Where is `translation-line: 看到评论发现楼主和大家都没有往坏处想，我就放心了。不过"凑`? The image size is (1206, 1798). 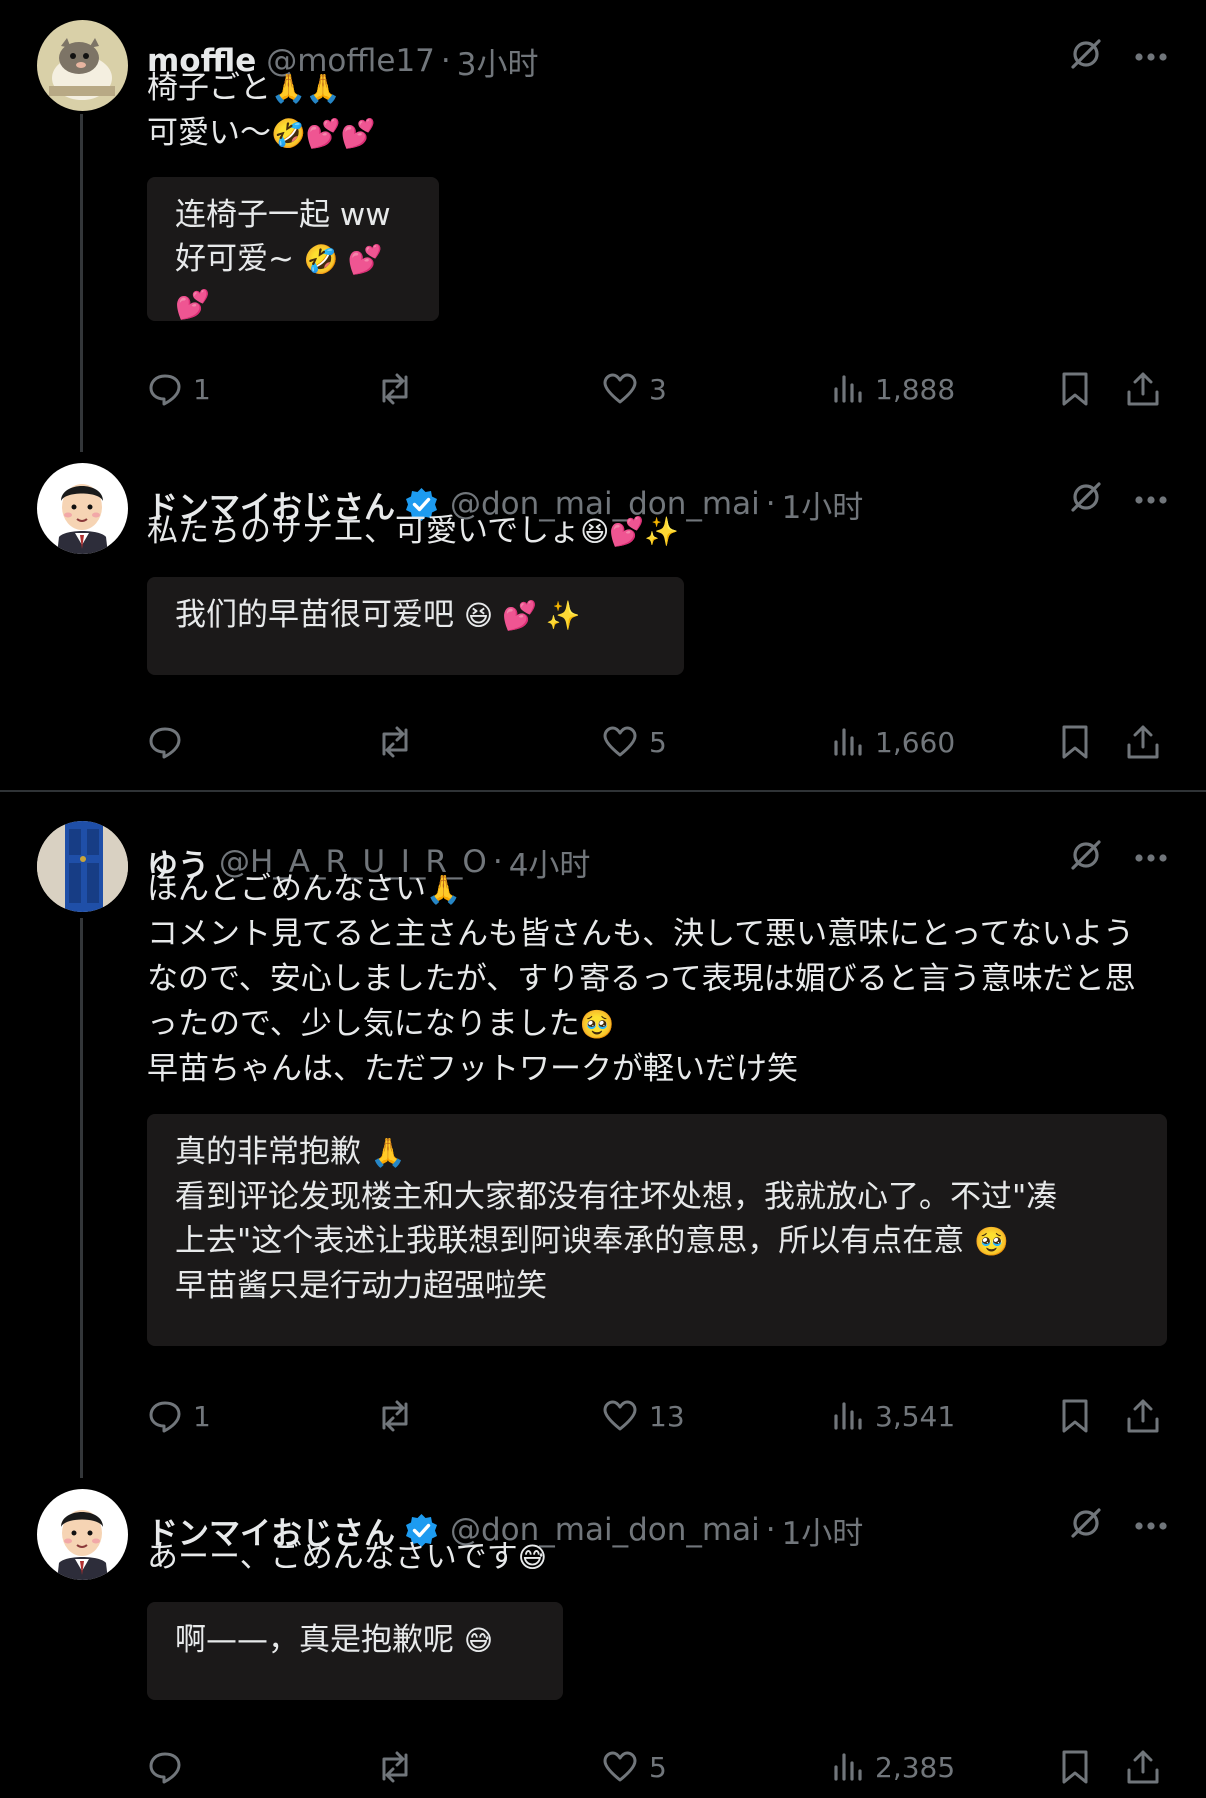
translation-line: 看到评论发现楼主和大家都没有往坏处想，我就放心了。不过"凑 is located at coordinates (616, 1197).